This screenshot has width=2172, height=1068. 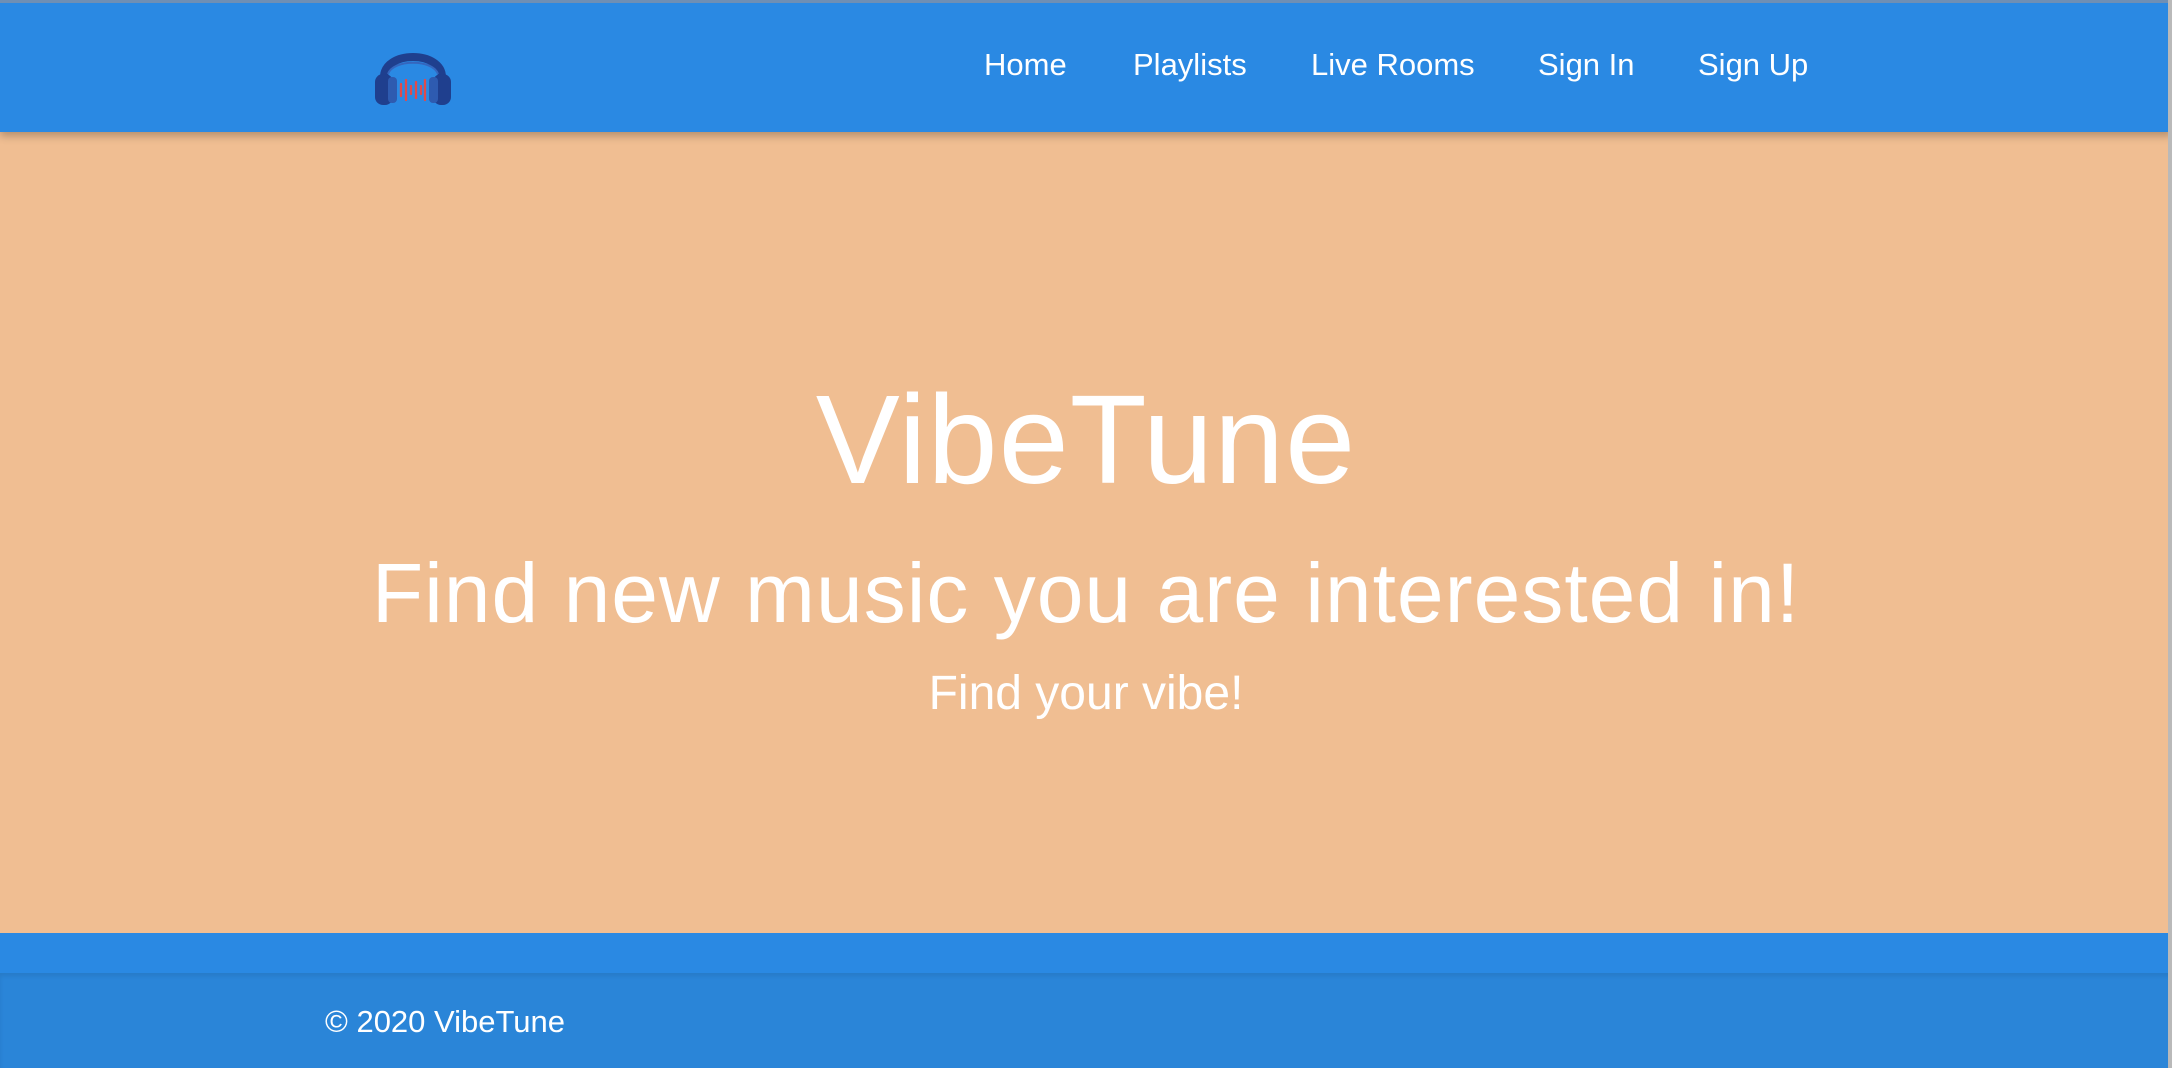 I want to click on hero-tagline: Find your vibe!, so click(x=1086, y=693).